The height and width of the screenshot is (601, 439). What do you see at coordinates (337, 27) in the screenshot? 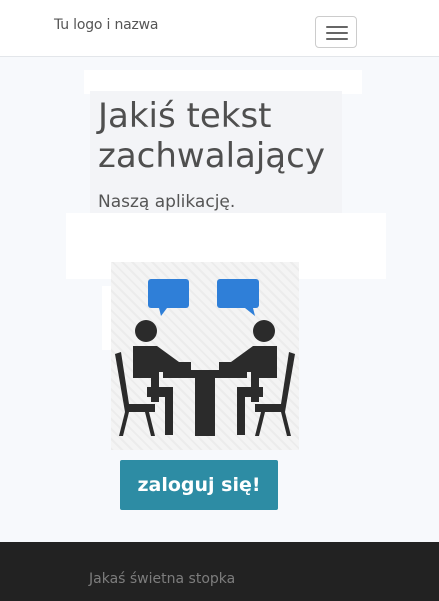
I see `hamburger-menu-icon` at bounding box center [337, 27].